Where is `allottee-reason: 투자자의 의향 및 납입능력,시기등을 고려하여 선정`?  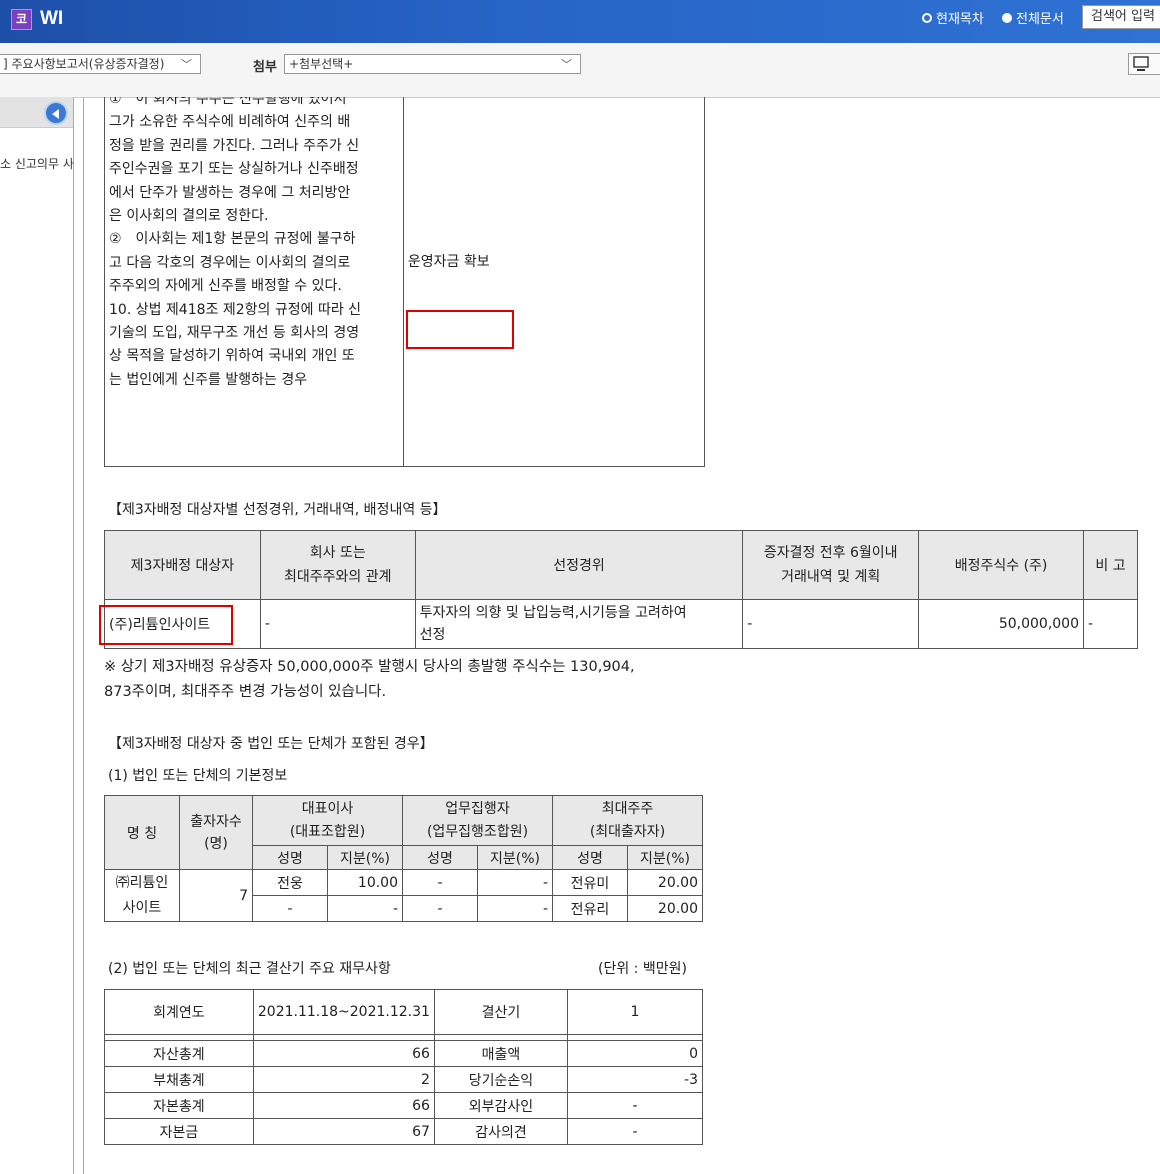
allottee-reason: 투자자의 의향 및 납입능력,시기등을 고려하여 선정 is located at coordinates (579, 624).